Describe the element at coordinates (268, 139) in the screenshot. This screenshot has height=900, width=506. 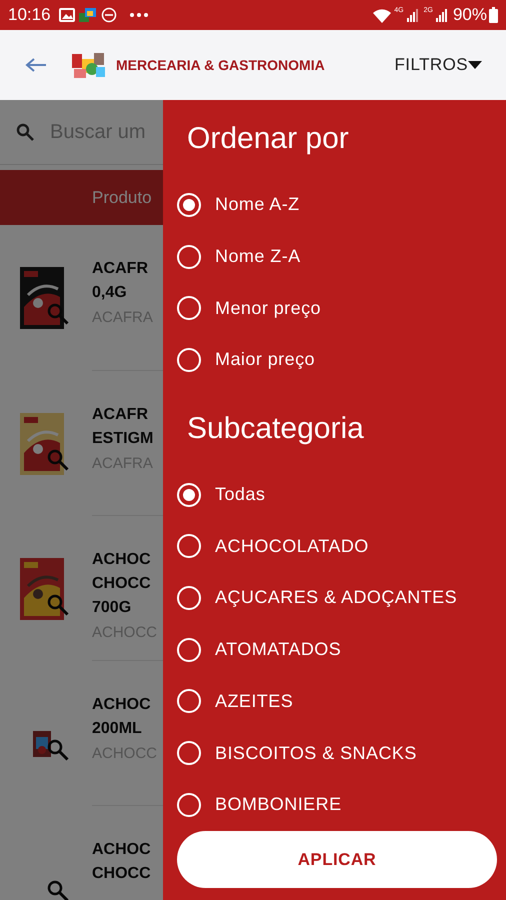
I see `section-title: Ordenar por` at that location.